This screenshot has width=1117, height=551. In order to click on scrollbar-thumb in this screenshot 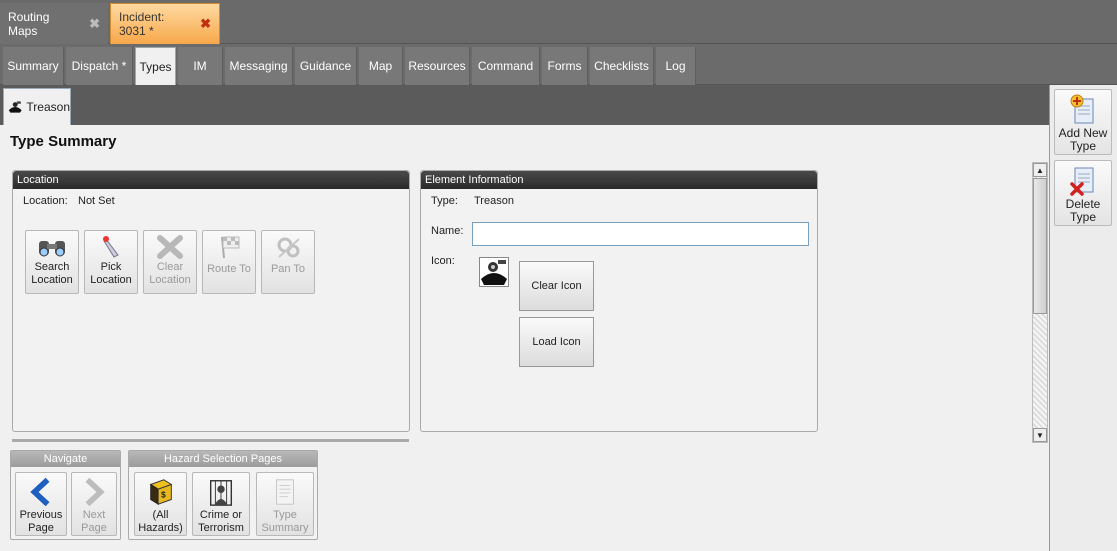, I will do `click(1040, 246)`.